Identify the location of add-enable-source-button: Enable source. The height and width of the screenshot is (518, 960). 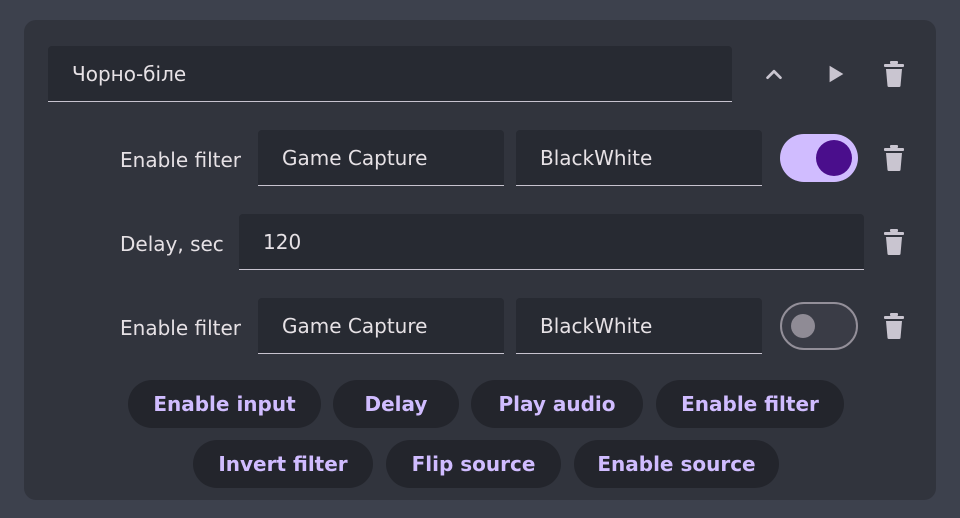
(676, 464).